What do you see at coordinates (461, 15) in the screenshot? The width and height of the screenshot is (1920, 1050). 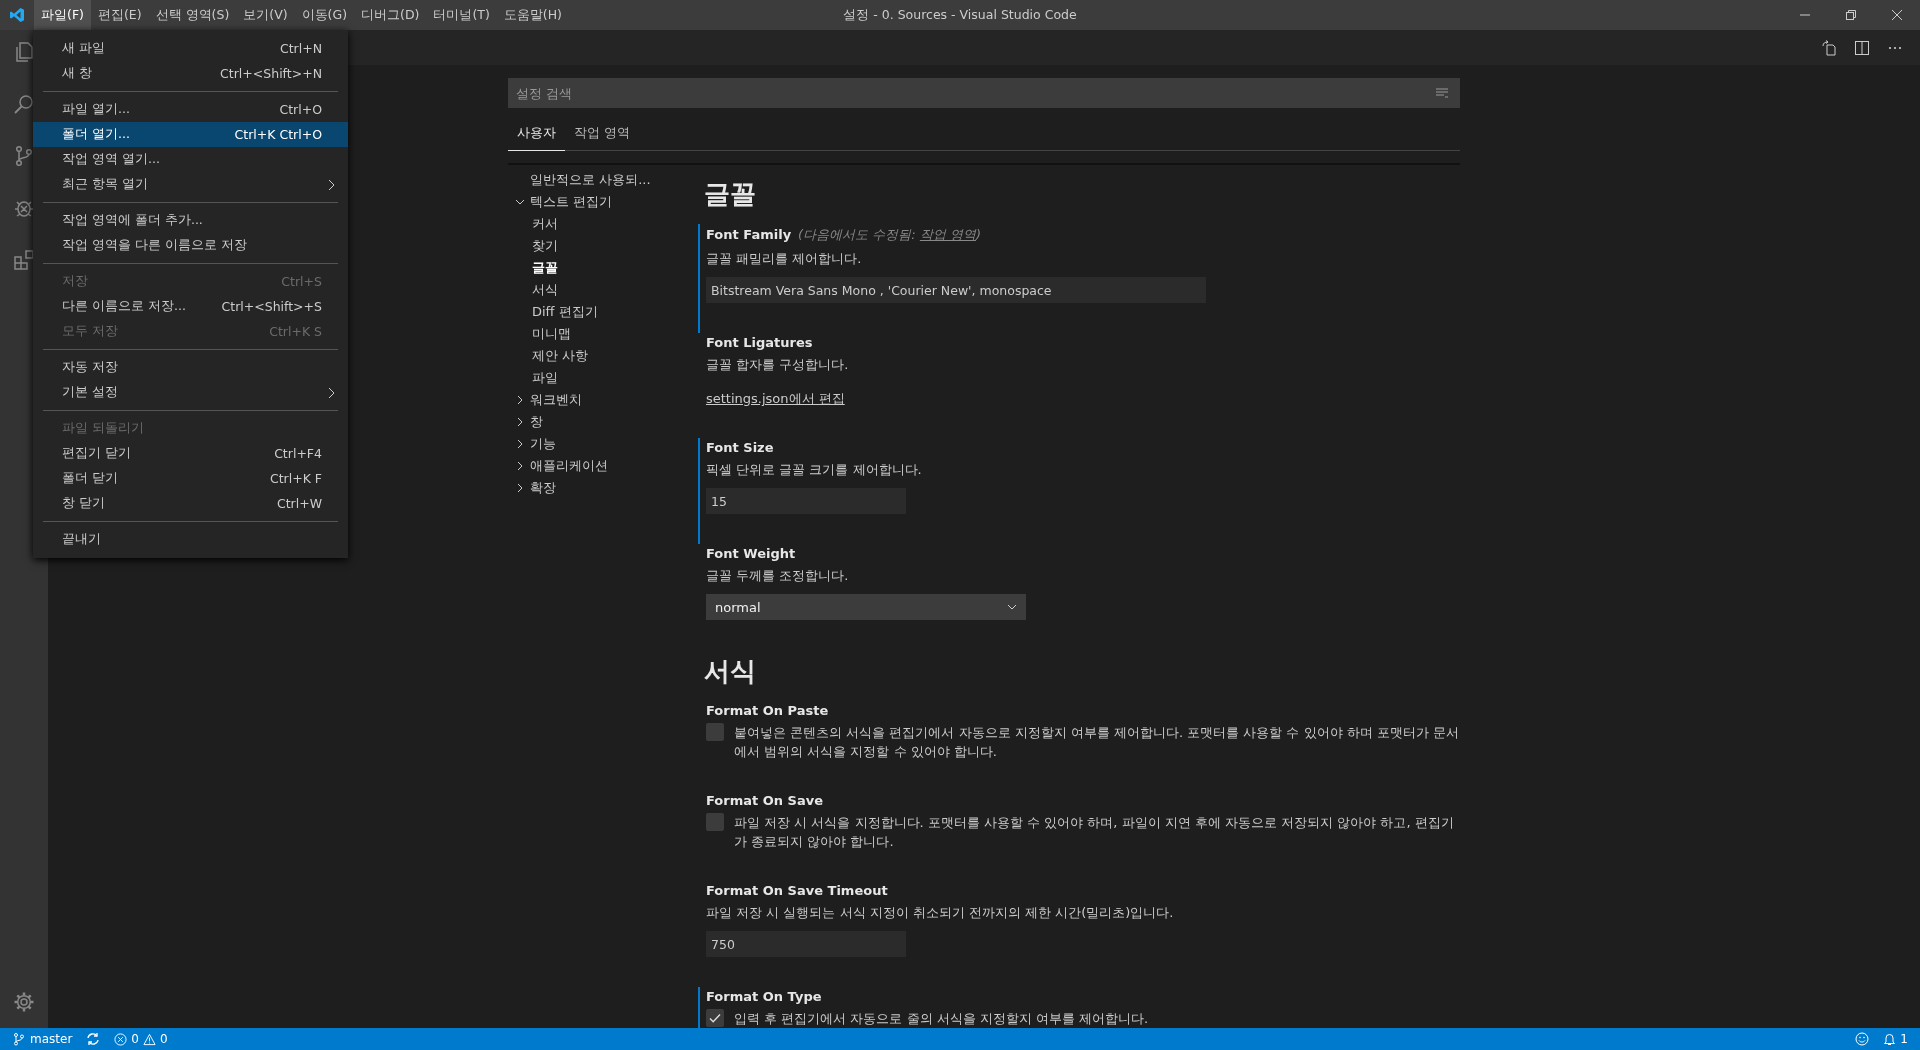 I see `menu-bar-item: 터미널(T)` at bounding box center [461, 15].